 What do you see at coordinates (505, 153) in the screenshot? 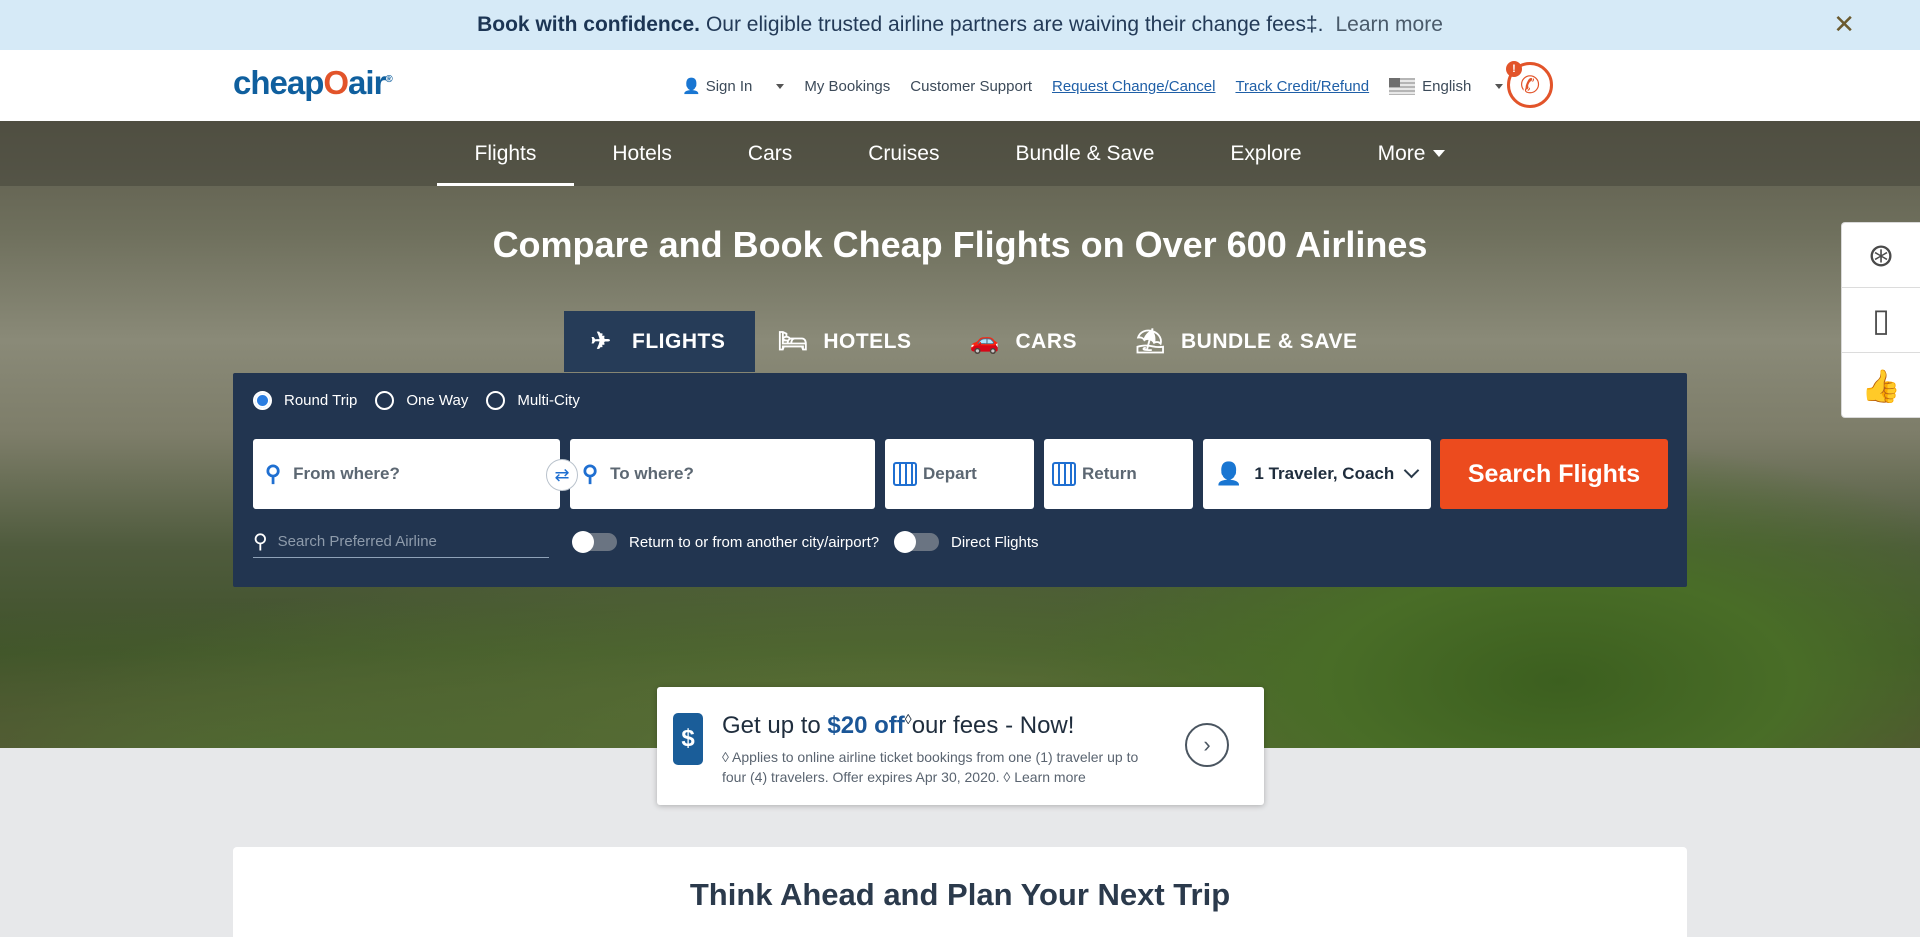
I see `nav-item-flights: Flights` at bounding box center [505, 153].